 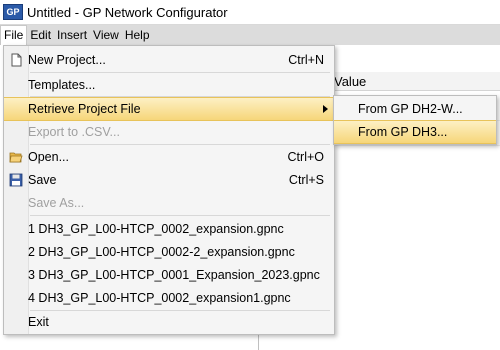 What do you see at coordinates (137, 35) in the screenshot?
I see `menu-help: Help` at bounding box center [137, 35].